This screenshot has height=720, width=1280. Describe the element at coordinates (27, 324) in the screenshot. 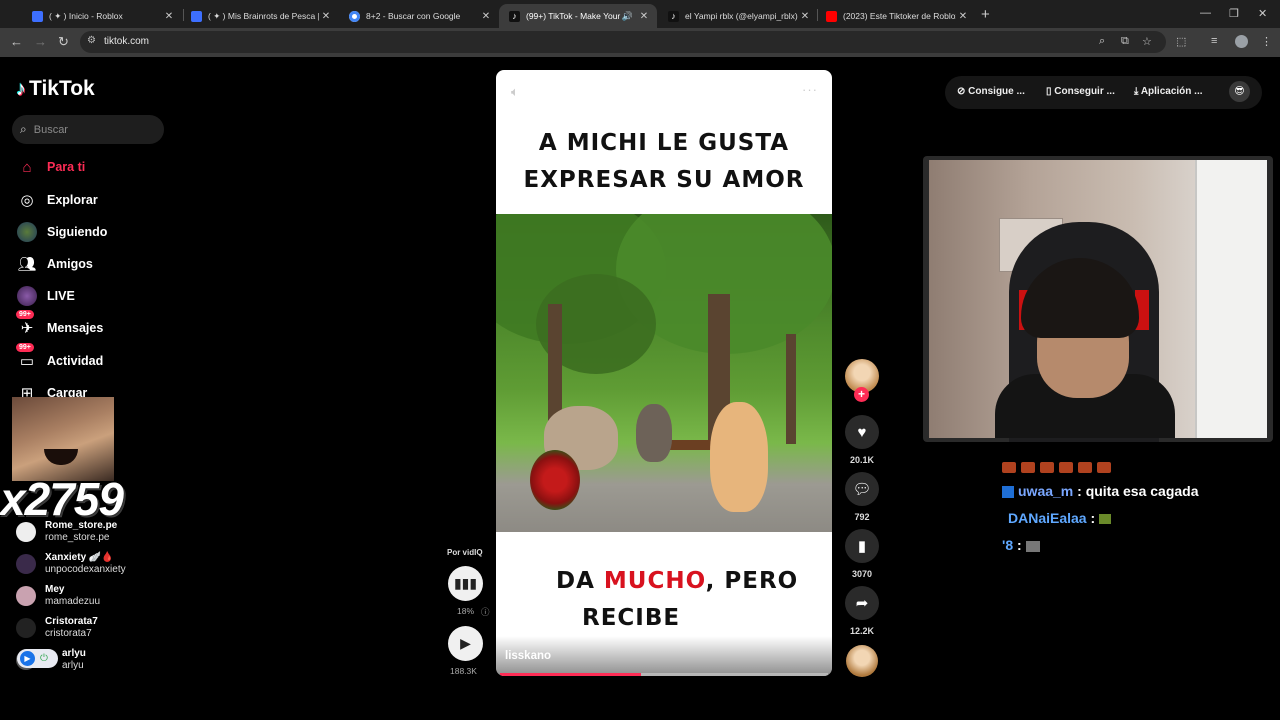

I see `messages-icon: ✈︎ 99+` at that location.